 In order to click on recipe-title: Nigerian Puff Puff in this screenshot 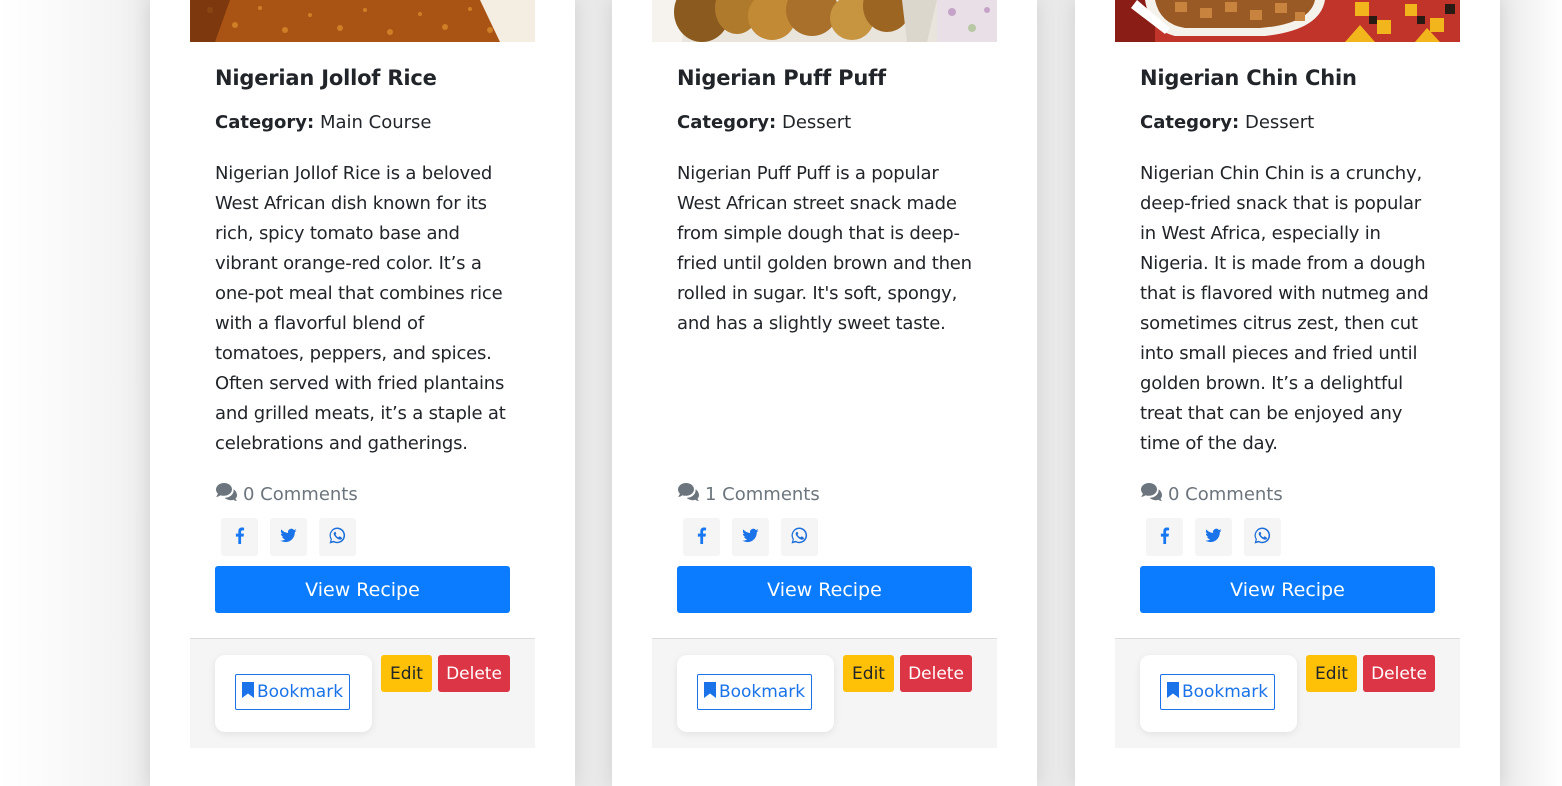, I will do `click(781, 78)`.